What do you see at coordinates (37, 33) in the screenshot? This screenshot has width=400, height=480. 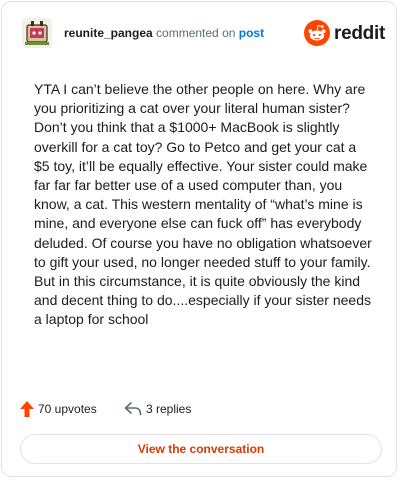 I see `user-avatar` at bounding box center [37, 33].